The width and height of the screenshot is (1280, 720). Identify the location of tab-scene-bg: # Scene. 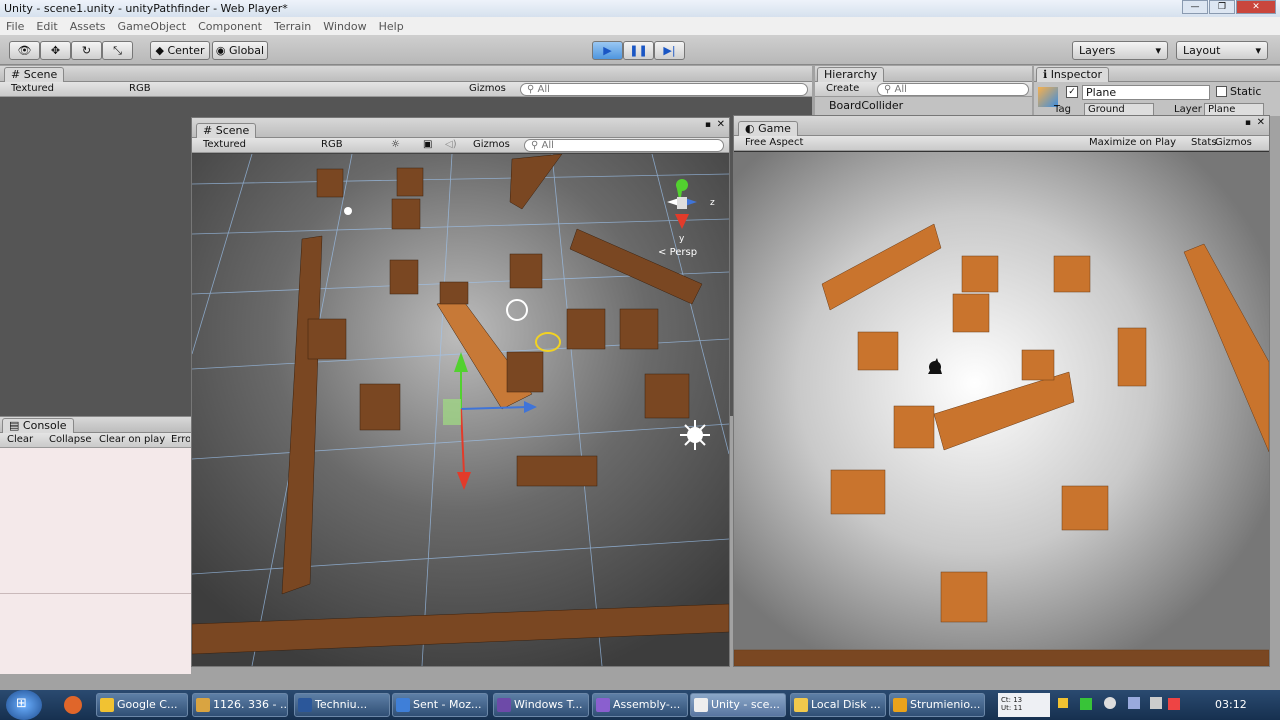
(34, 74).